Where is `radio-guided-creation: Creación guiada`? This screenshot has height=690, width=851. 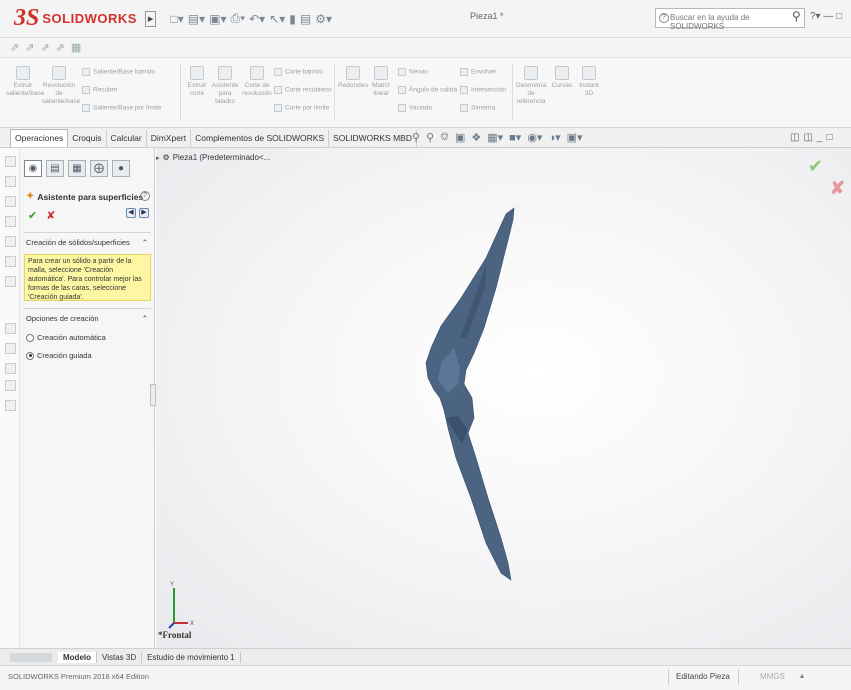
radio-guided-creation: Creación guiada is located at coordinates (59, 355).